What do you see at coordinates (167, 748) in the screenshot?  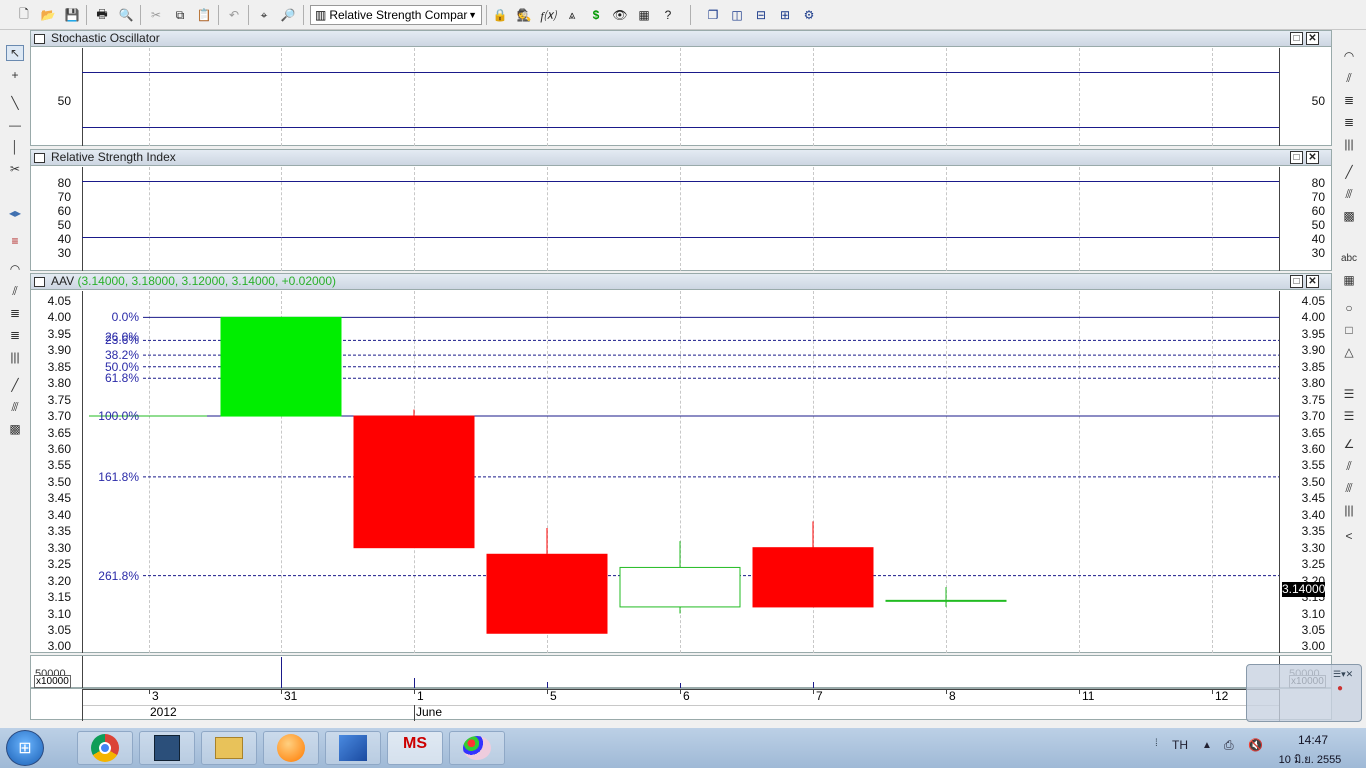 I see `app-window-icon` at bounding box center [167, 748].